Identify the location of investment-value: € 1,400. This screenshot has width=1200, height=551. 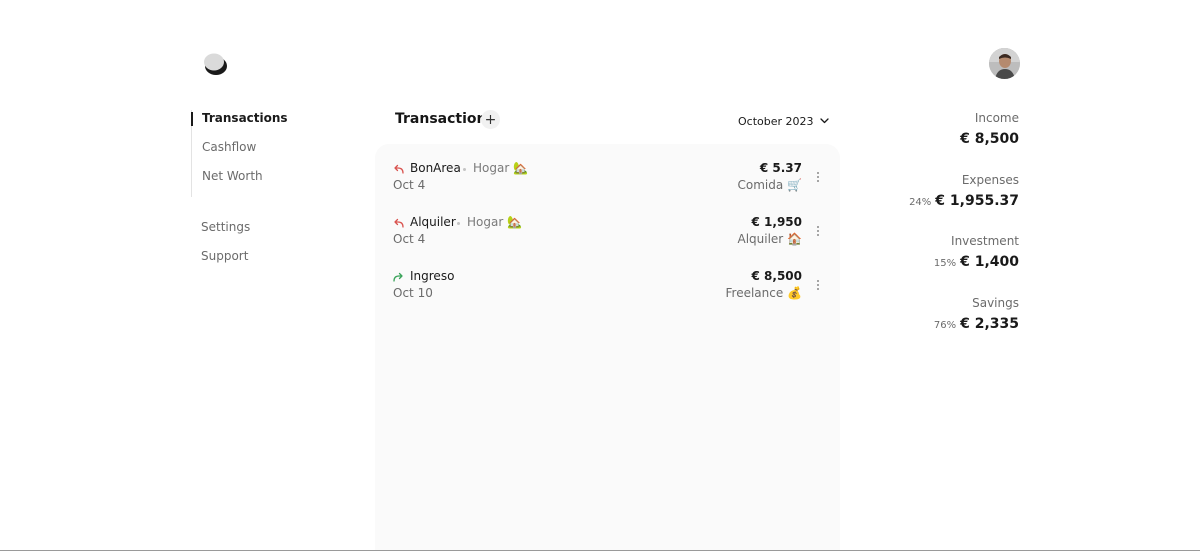
(989, 262).